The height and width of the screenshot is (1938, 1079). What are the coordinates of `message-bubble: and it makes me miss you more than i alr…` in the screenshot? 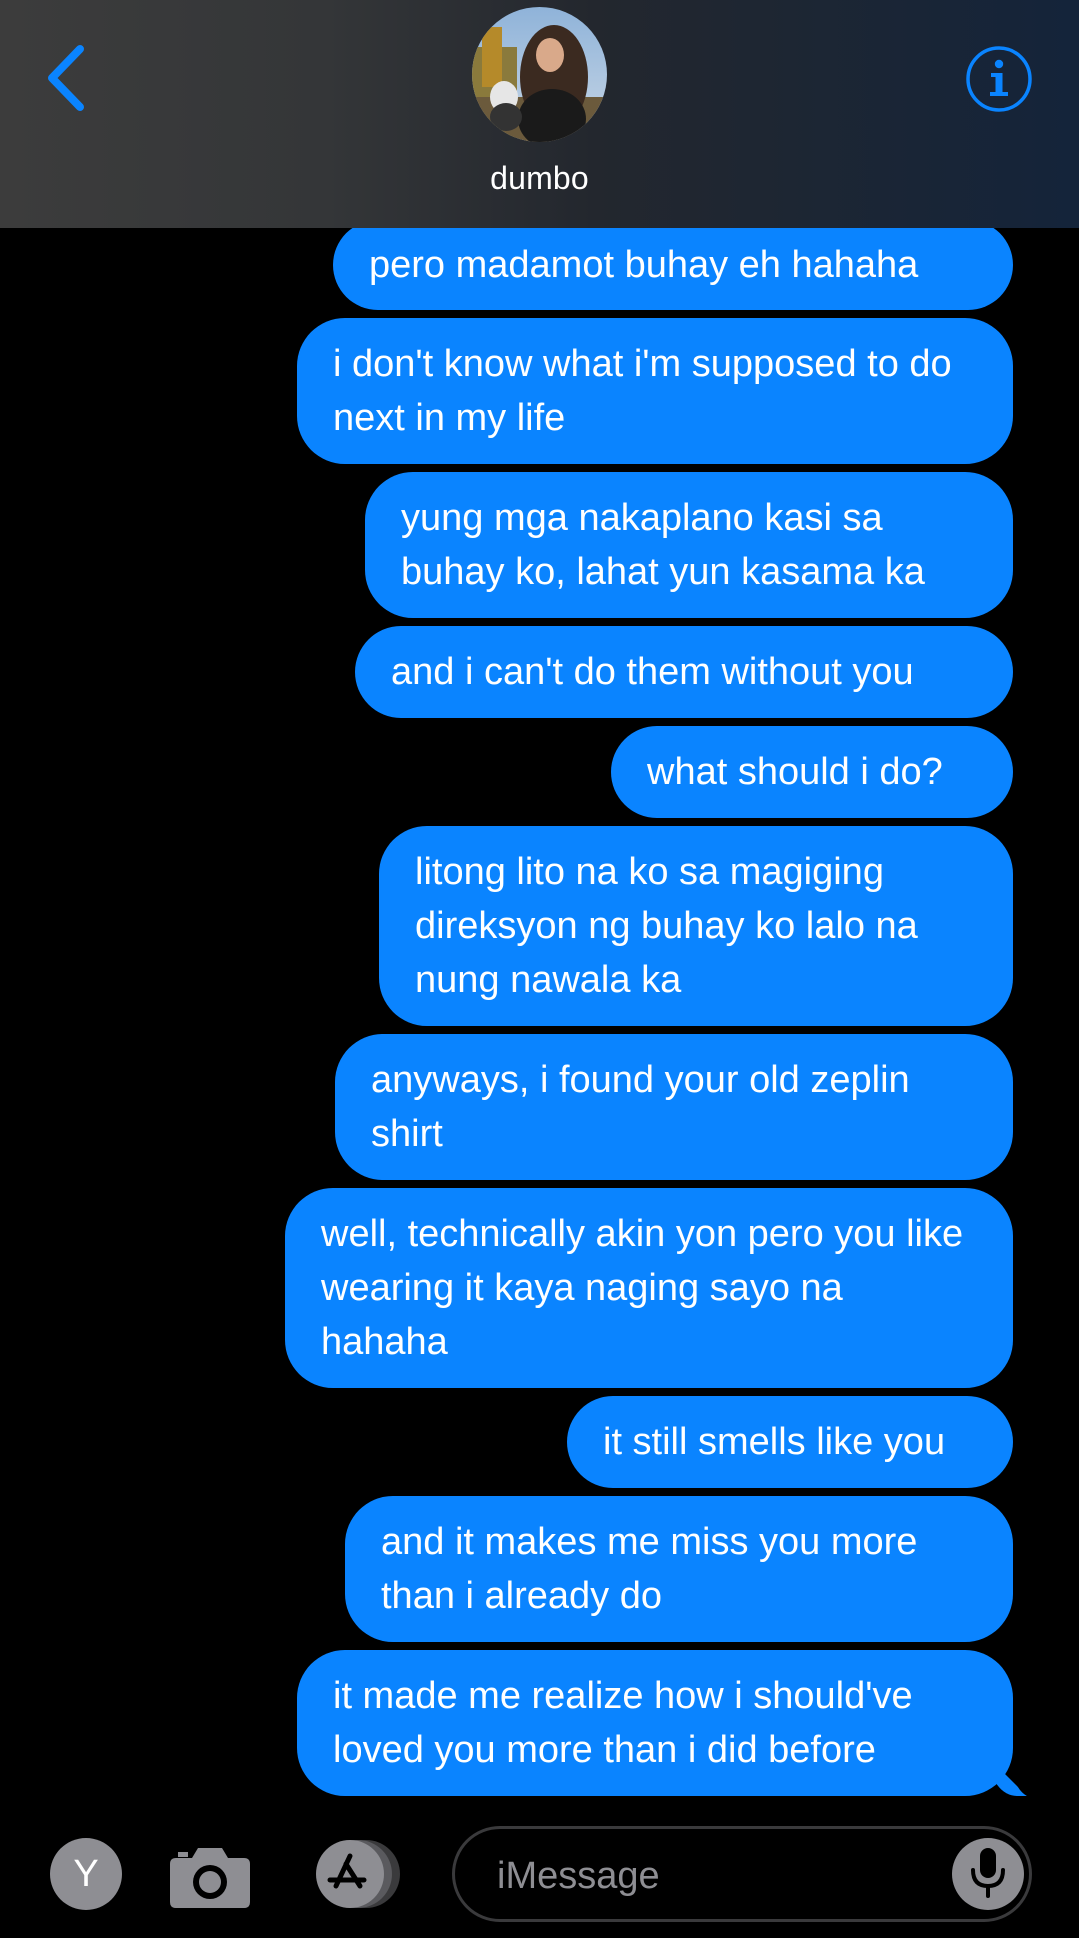 It's located at (679, 1569).